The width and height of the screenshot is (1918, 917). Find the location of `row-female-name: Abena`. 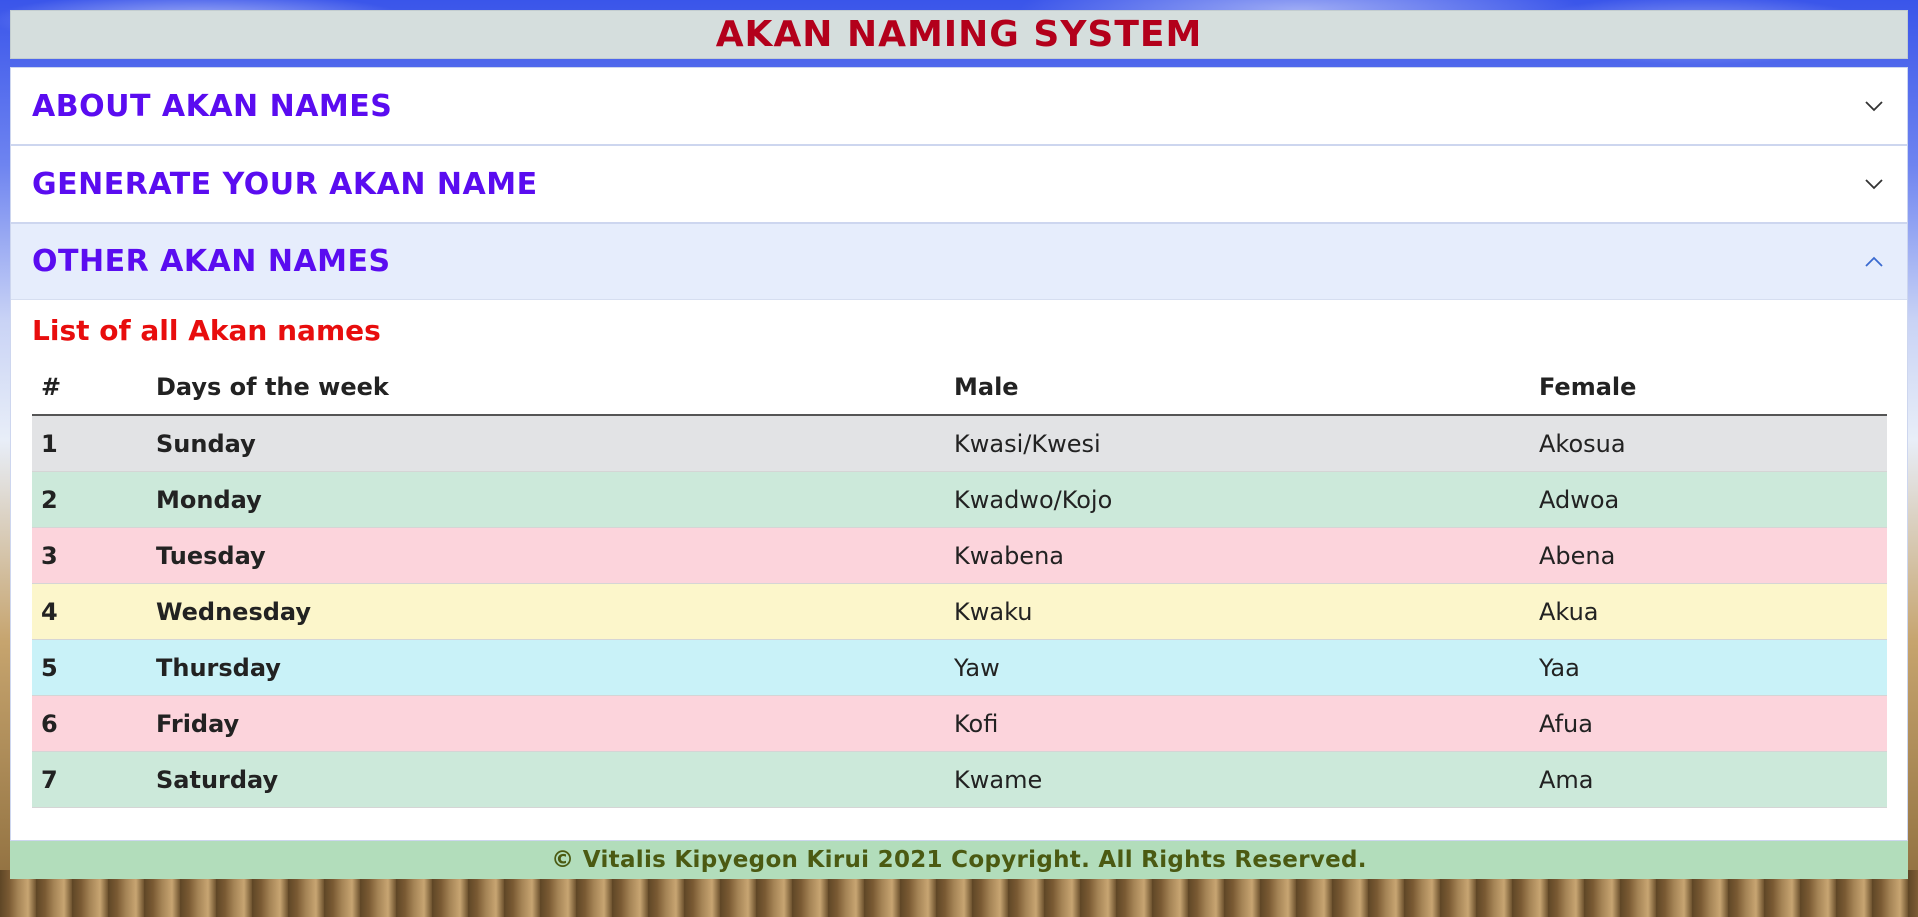

row-female-name: Abena is located at coordinates (1708, 555).